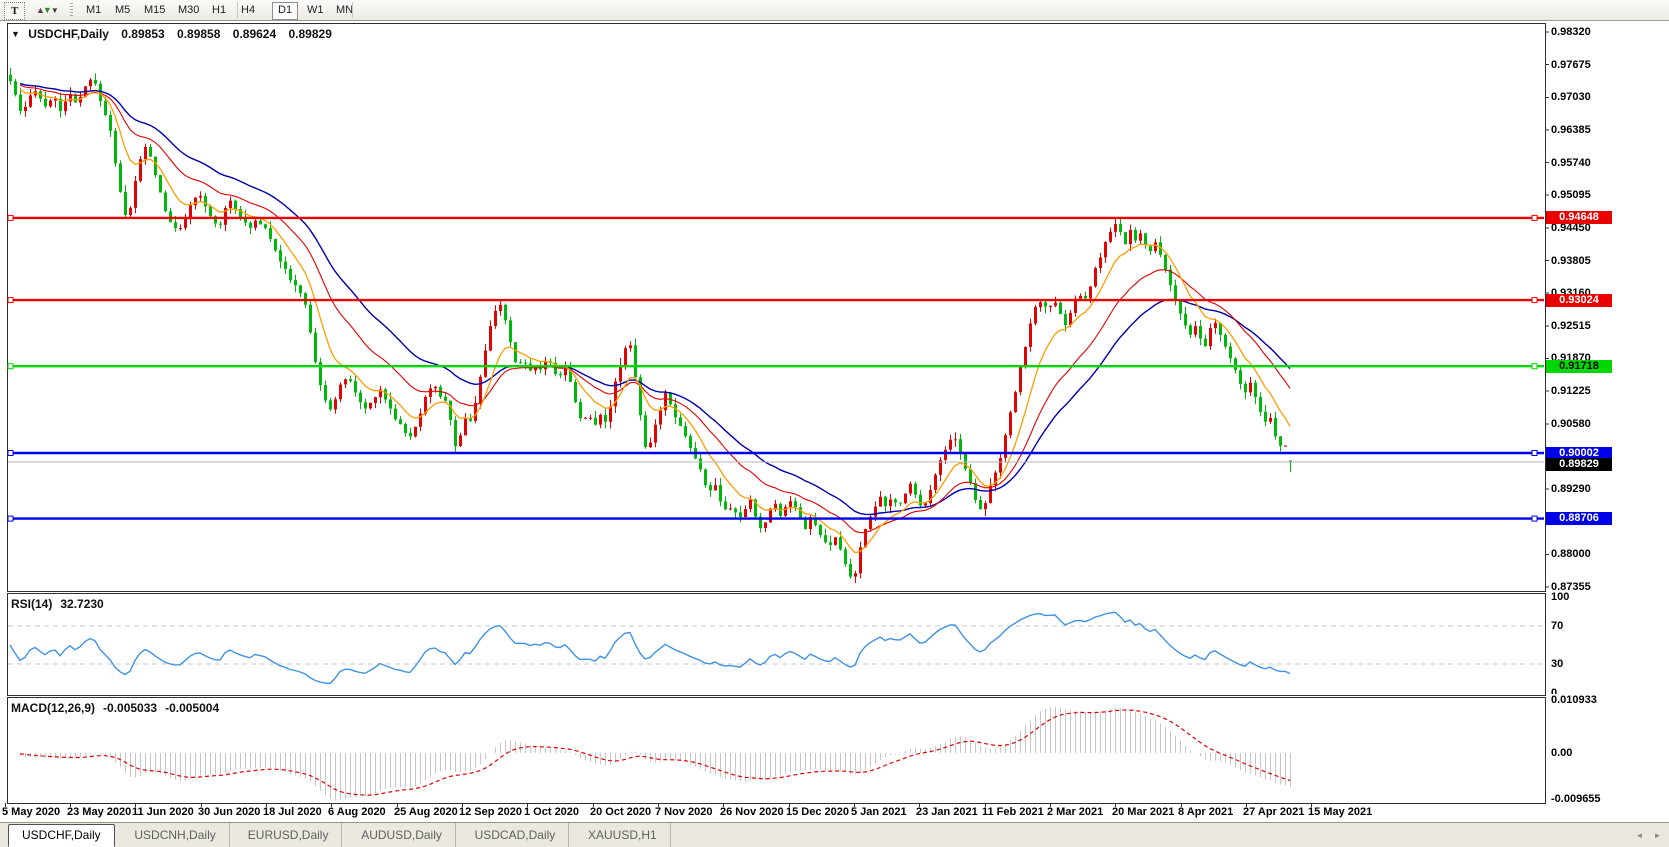 This screenshot has height=847, width=1669. What do you see at coordinates (154, 10) in the screenshot?
I see `timeframe-button-m15: M15` at bounding box center [154, 10].